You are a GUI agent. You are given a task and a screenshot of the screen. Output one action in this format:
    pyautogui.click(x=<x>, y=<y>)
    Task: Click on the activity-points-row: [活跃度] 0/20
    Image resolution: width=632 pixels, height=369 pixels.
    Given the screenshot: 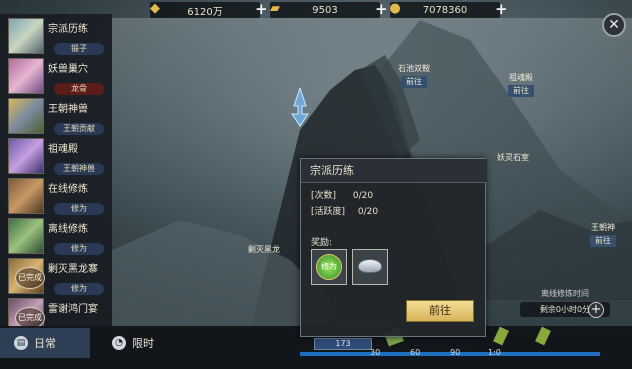 What is the action you would take?
    pyautogui.click(x=345, y=212)
    